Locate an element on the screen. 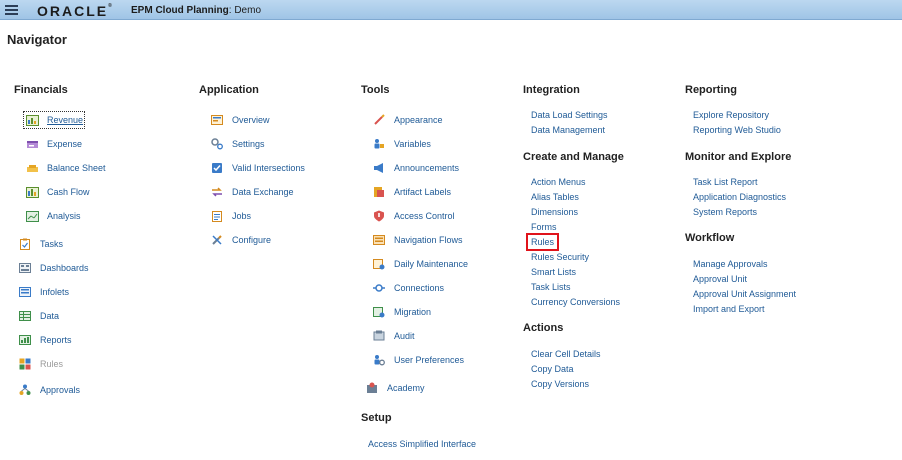 The height and width of the screenshot is (460, 902). item-label: Artifact Labels is located at coordinates (423, 192).